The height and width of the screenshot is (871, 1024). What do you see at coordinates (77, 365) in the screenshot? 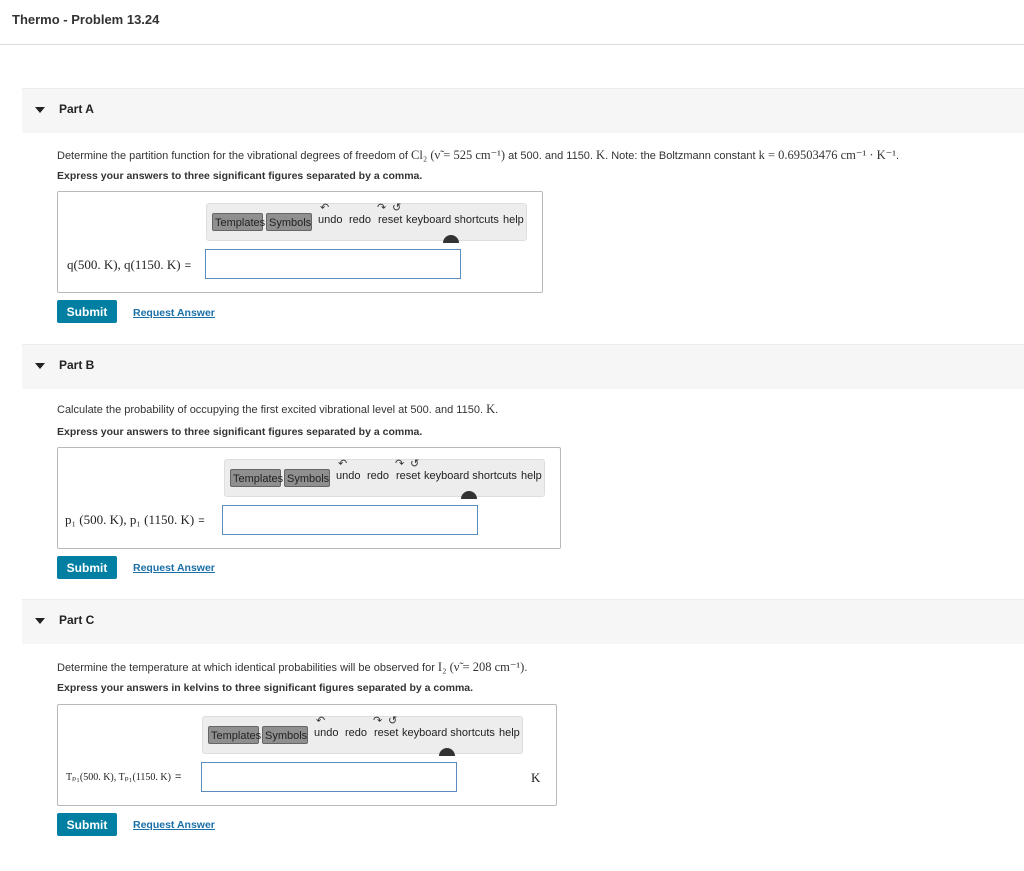
I see `part-b-label: Part B` at bounding box center [77, 365].